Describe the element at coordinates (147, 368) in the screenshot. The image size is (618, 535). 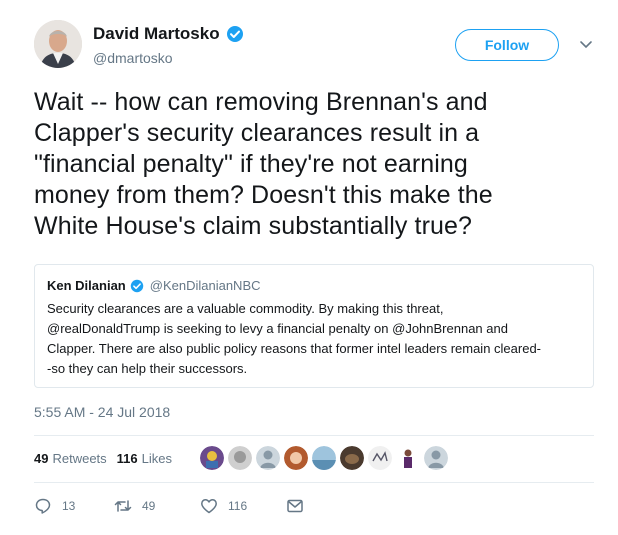
I see `quoted-line: -so they can help their successors.` at that location.